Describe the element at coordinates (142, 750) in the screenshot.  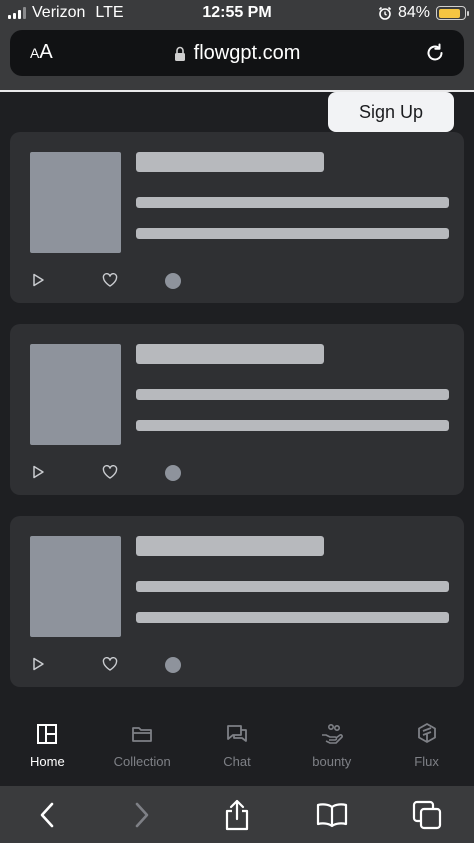
I see `nav-item-collection: Collection` at that location.